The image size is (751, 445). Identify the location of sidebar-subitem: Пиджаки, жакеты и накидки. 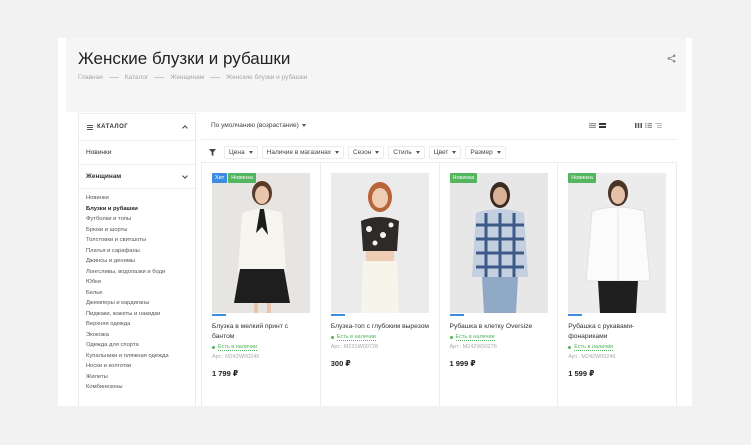
(137, 314).